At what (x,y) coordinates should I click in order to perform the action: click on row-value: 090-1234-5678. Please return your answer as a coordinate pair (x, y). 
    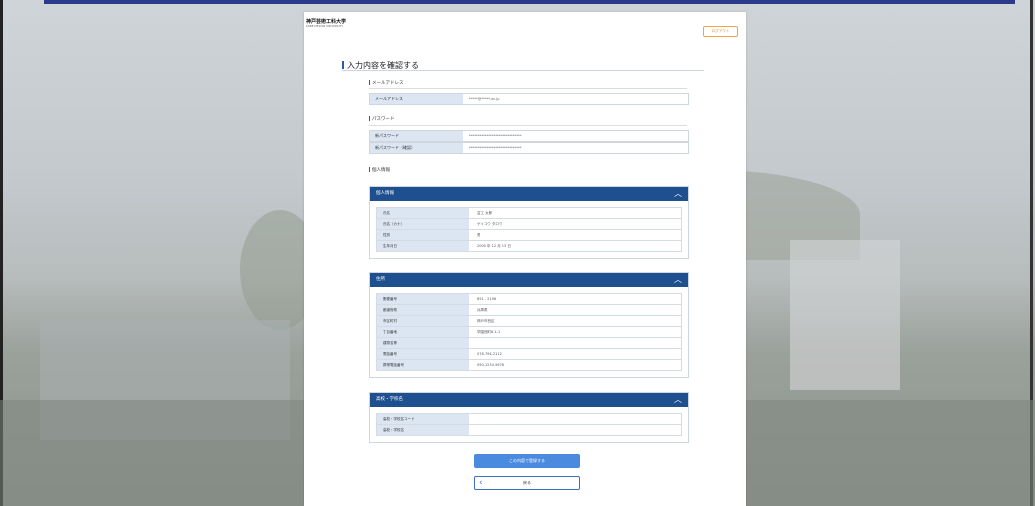
    Looking at the image, I should click on (491, 365).